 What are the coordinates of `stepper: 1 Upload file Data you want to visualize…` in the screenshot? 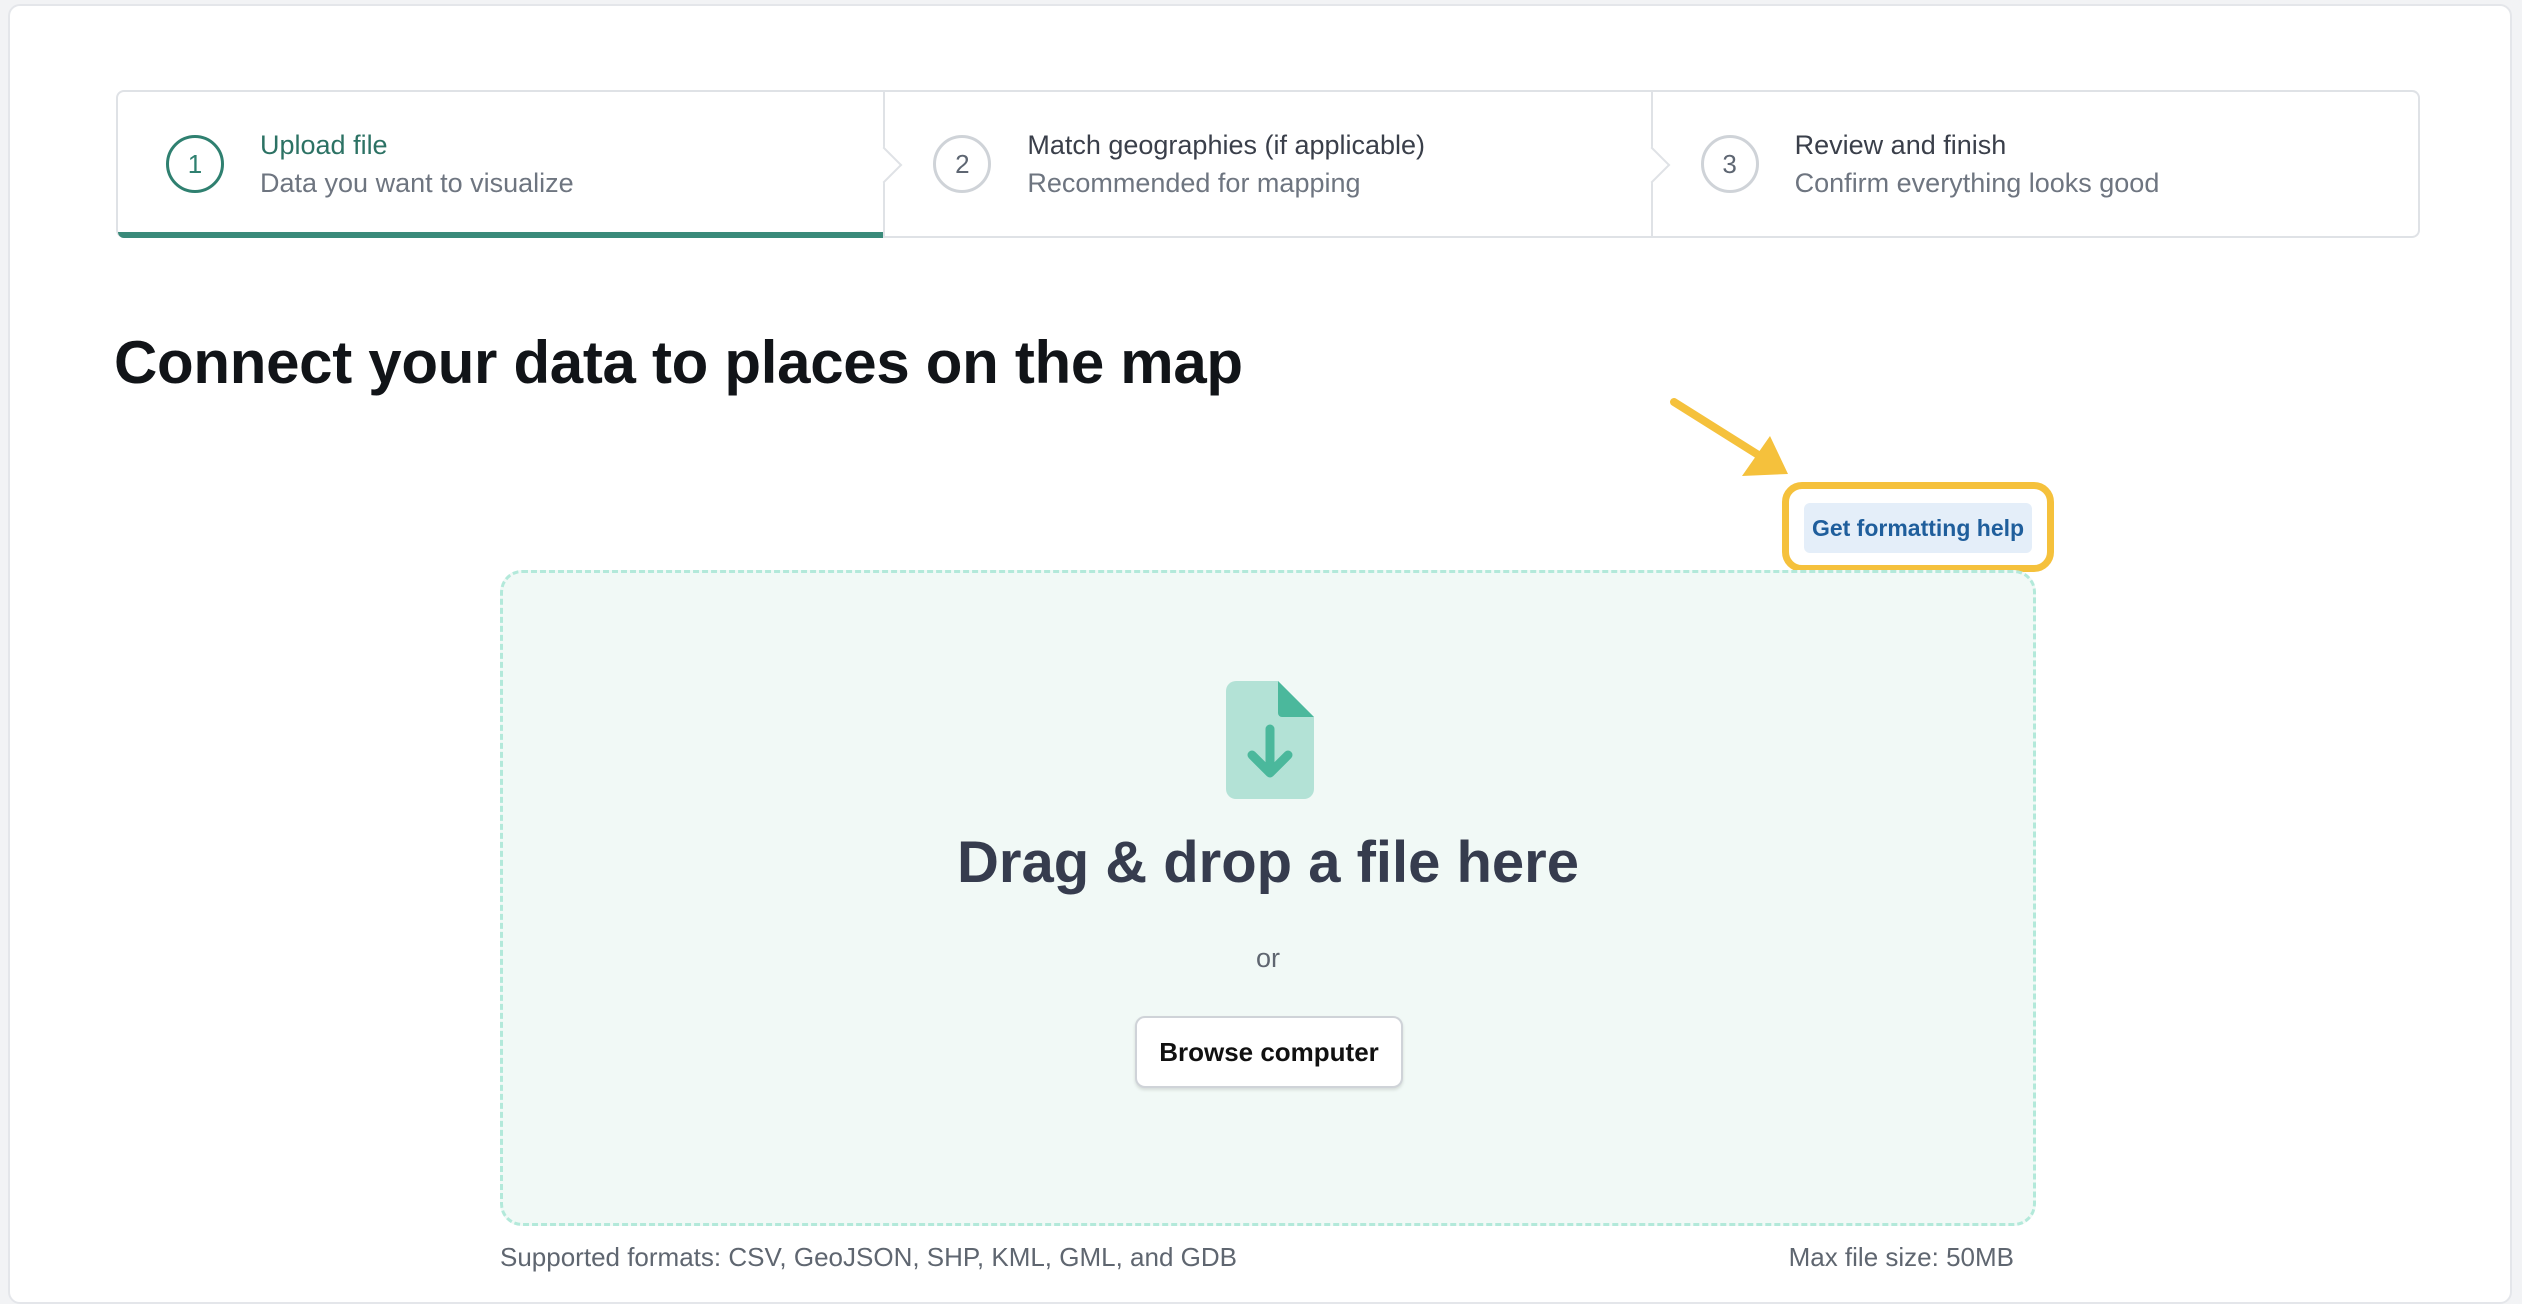 It's located at (1268, 164).